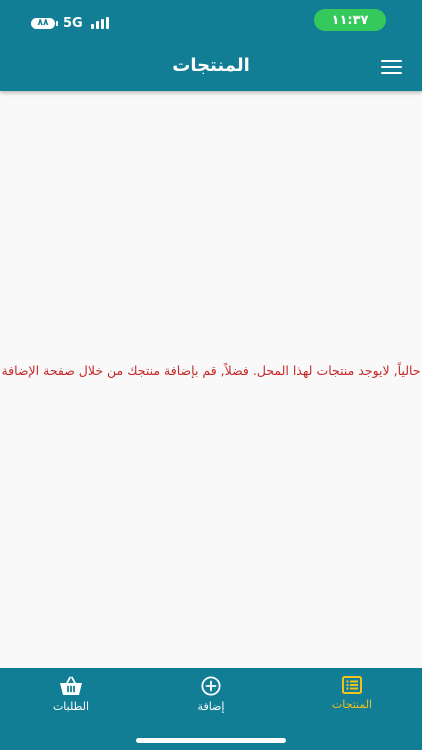 The image size is (422, 750). I want to click on battery-icon: ٨٨, so click(44, 23).